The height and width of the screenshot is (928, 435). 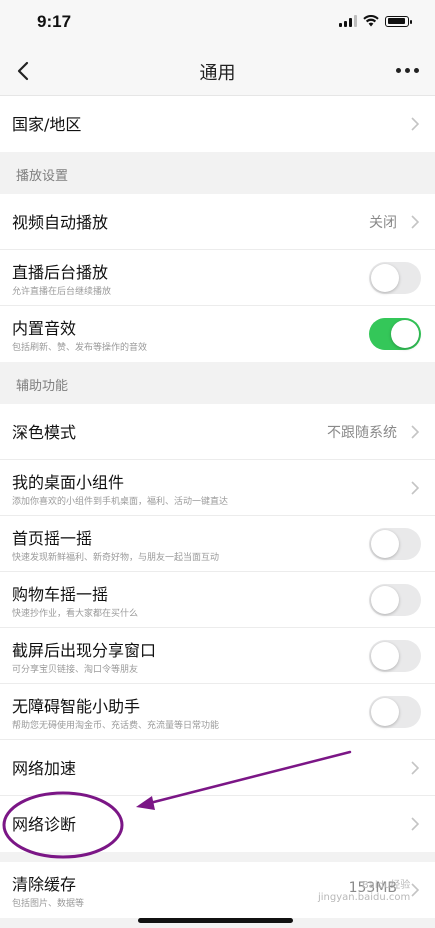 What do you see at coordinates (371, 21) in the screenshot?
I see `wifi-icon` at bounding box center [371, 21].